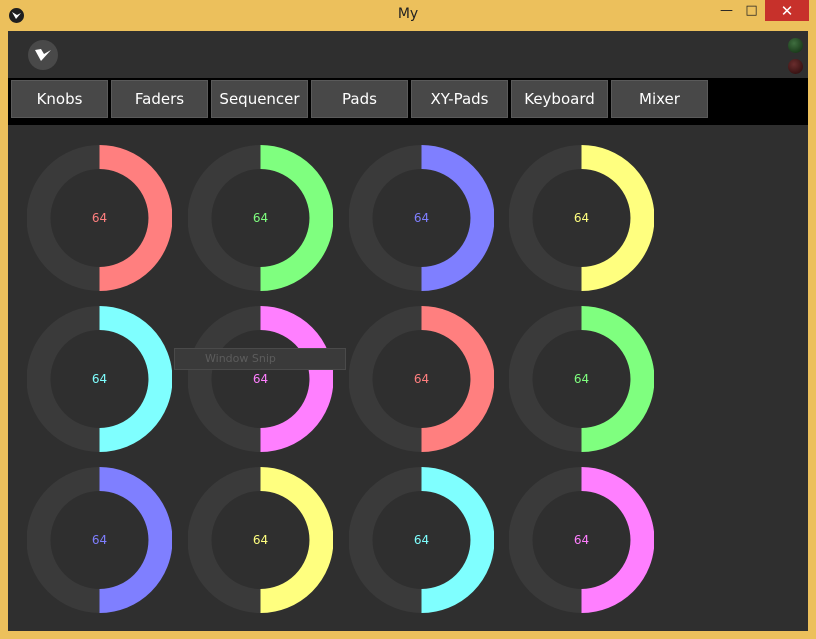 This screenshot has width=816, height=639. I want to click on close-button: ✕, so click(787, 10).